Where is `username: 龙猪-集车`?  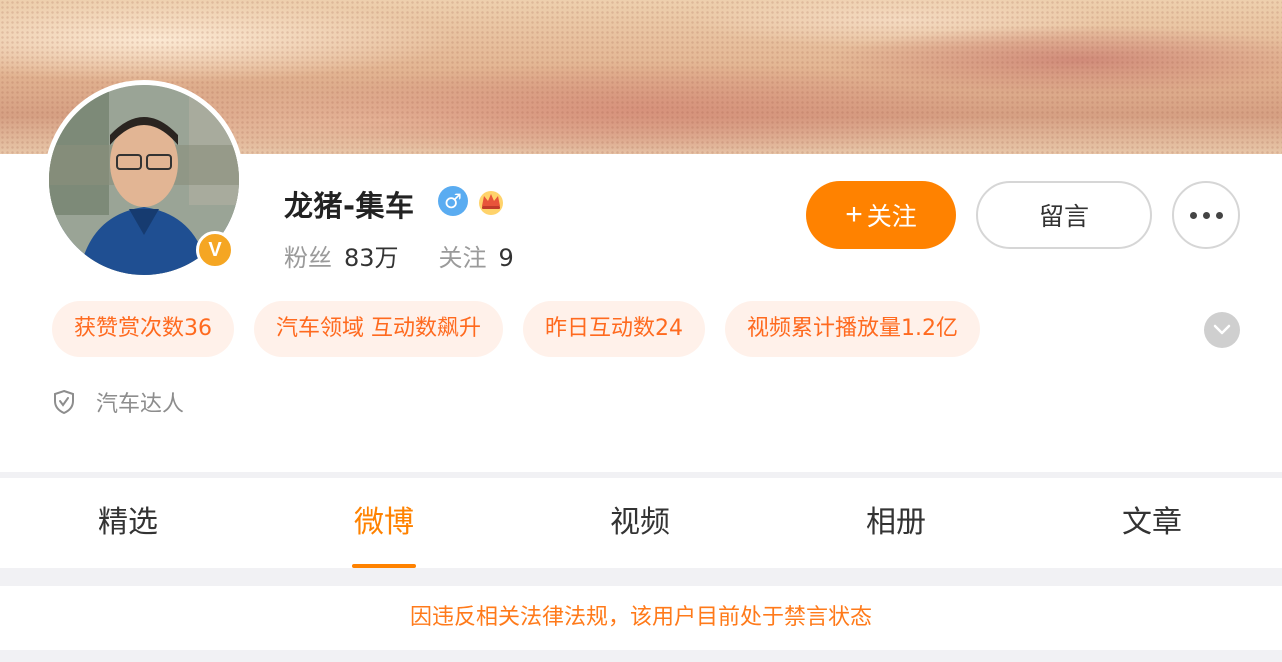 username: 龙猪-集车 is located at coordinates (349, 206).